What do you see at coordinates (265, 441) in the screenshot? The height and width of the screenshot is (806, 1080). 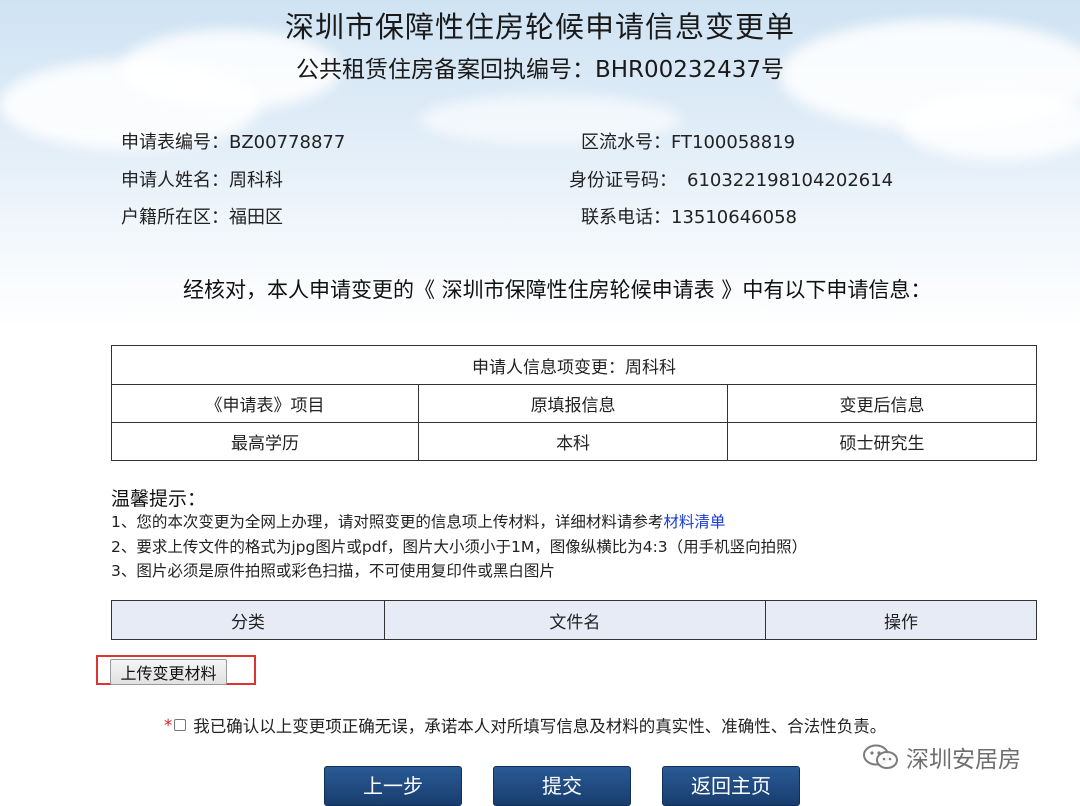 I see `table-cell: 最高学历` at bounding box center [265, 441].